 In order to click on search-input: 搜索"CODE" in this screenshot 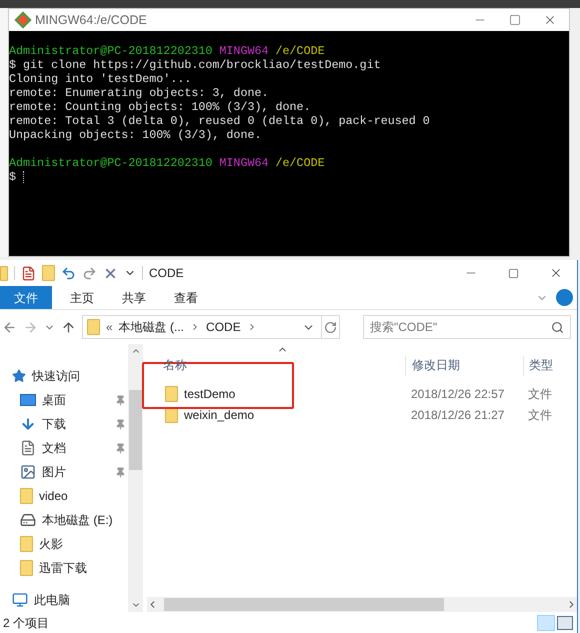, I will do `click(460, 327)`.